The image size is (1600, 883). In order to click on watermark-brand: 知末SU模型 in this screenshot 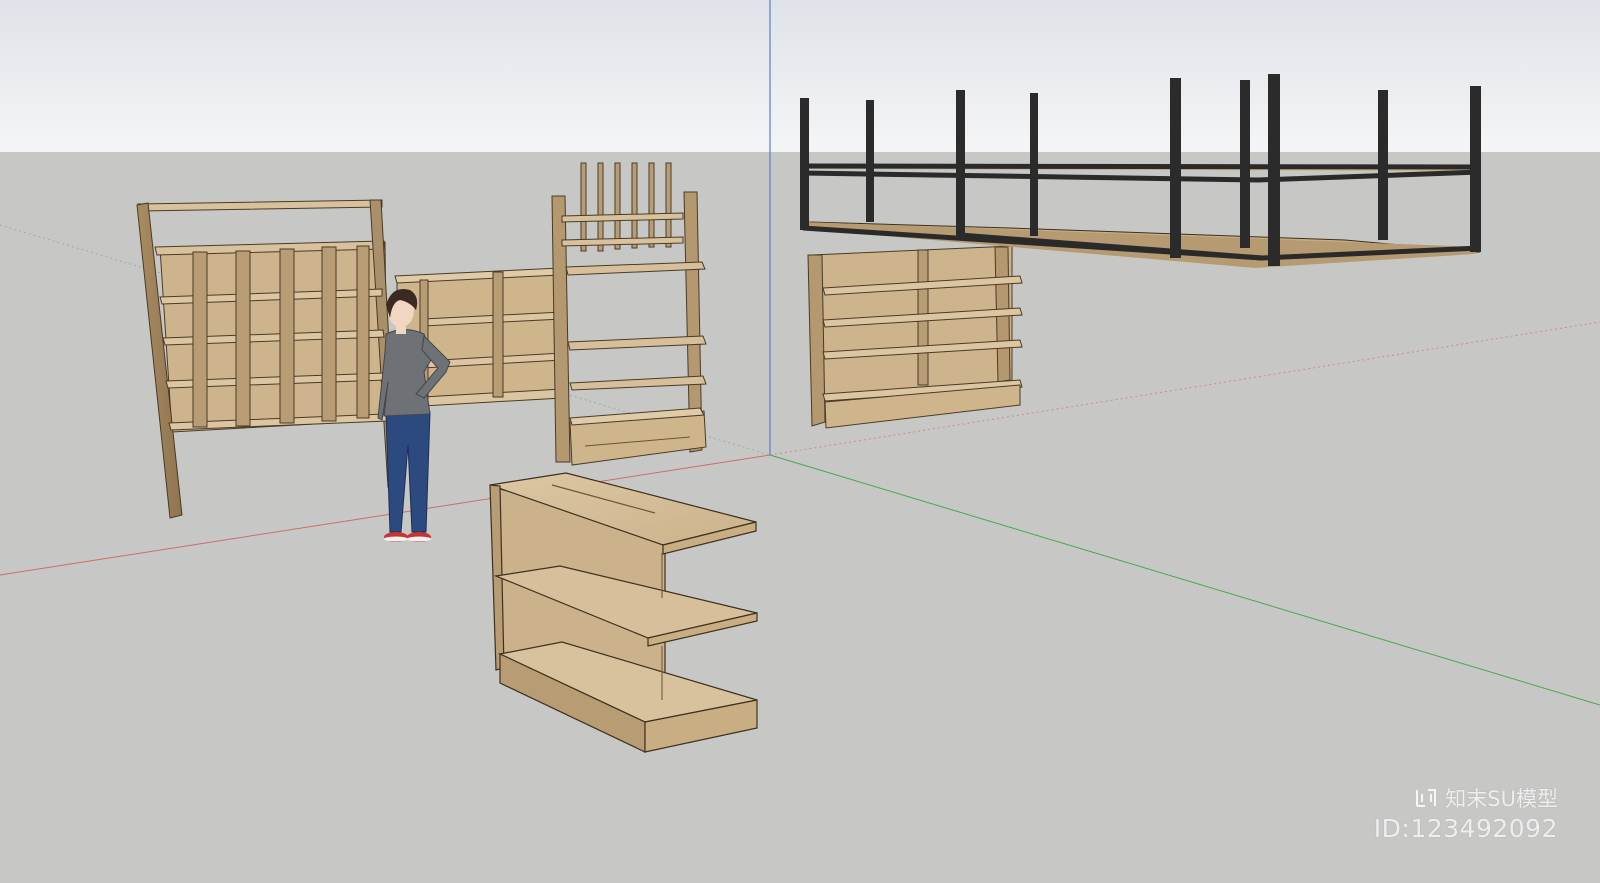, I will do `click(1486, 798)`.